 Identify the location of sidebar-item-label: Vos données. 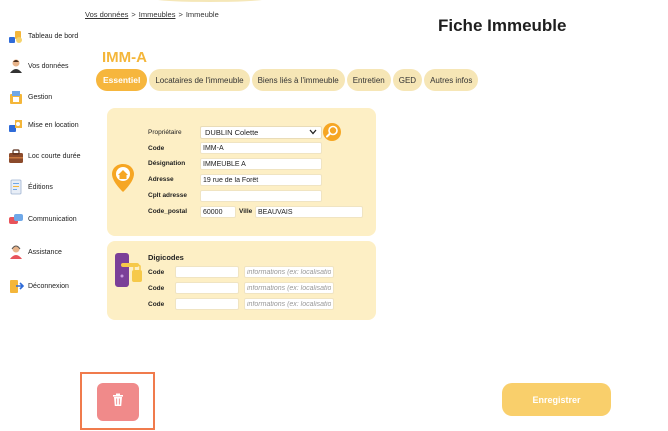
(48, 66).